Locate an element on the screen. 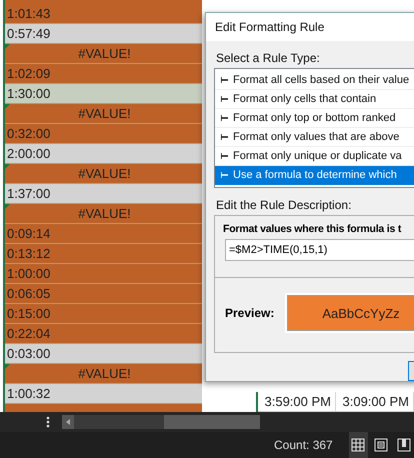 Image resolution: width=414 pixels, height=458 pixels. more-icon is located at coordinates (48, 422).